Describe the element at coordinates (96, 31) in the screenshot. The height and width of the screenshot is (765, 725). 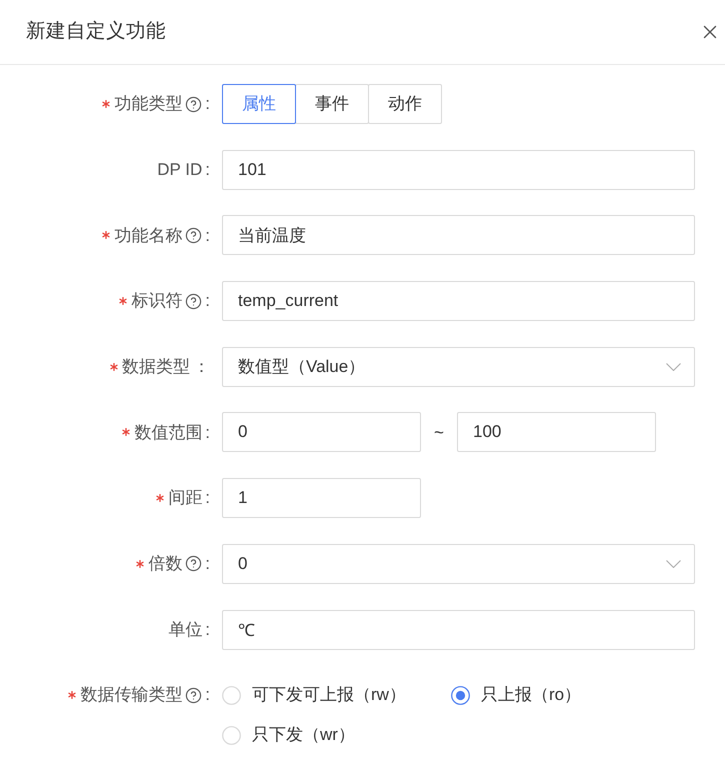
I see `dialog-title: 新建自定义功能` at that location.